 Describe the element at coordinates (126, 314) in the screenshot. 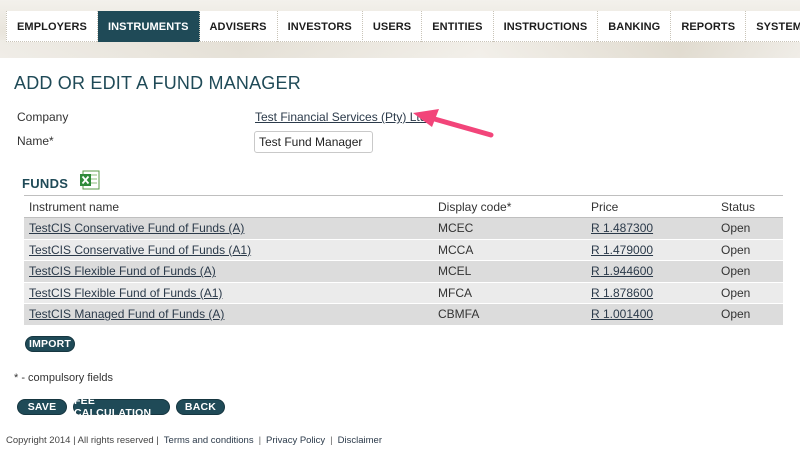

I see `instrument-link: TestCIS Managed Fund of Funds (A)` at that location.